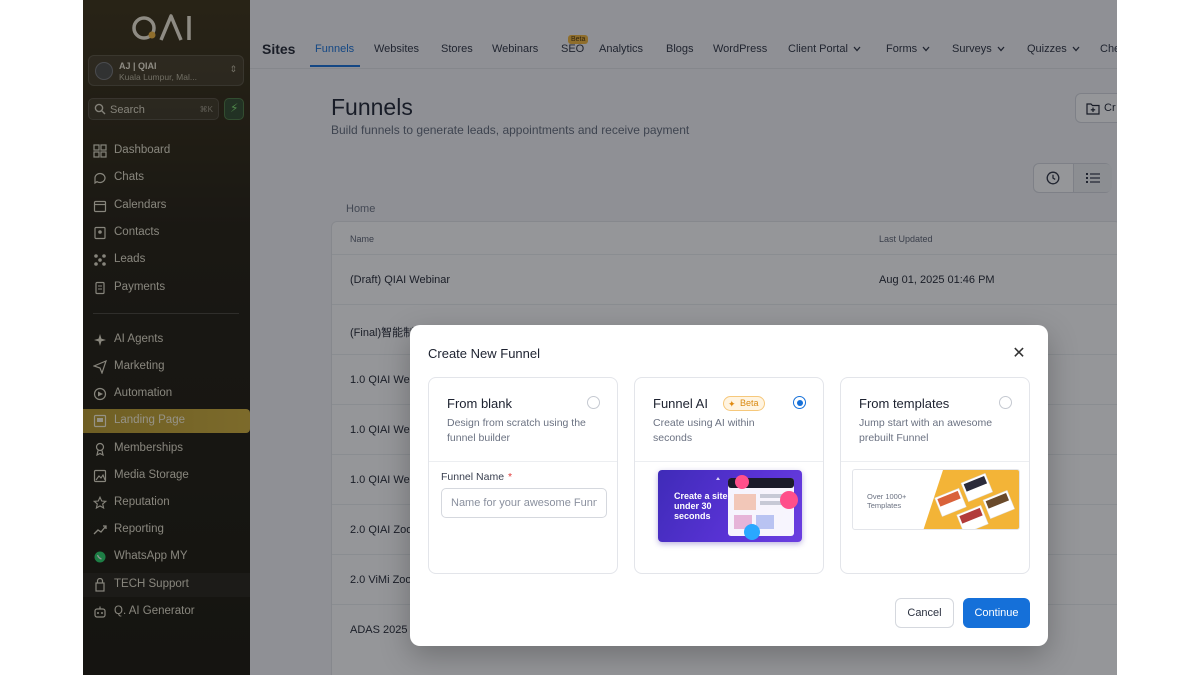 Image resolution: width=1200 pixels, height=675 pixels. I want to click on templates-preview: Over 1000+ Templates, so click(936, 499).